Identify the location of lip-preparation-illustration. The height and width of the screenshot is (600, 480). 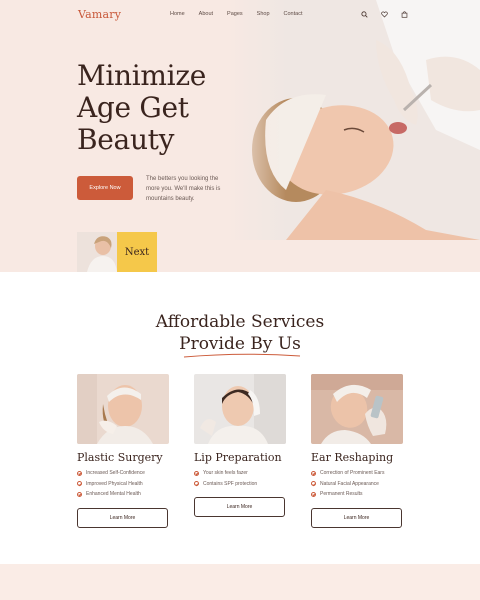
(240, 409).